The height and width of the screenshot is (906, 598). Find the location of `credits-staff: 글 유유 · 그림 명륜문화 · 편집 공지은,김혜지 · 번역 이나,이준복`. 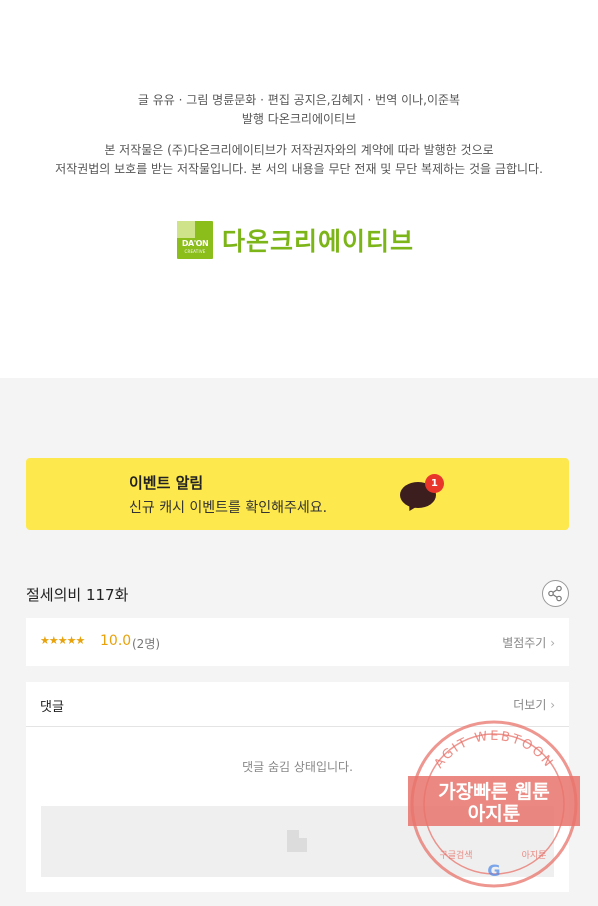

credits-staff: 글 유유 · 그림 명륜문화 · 편집 공지은,김혜지 · 번역 이나,이준복 is located at coordinates (299, 100).